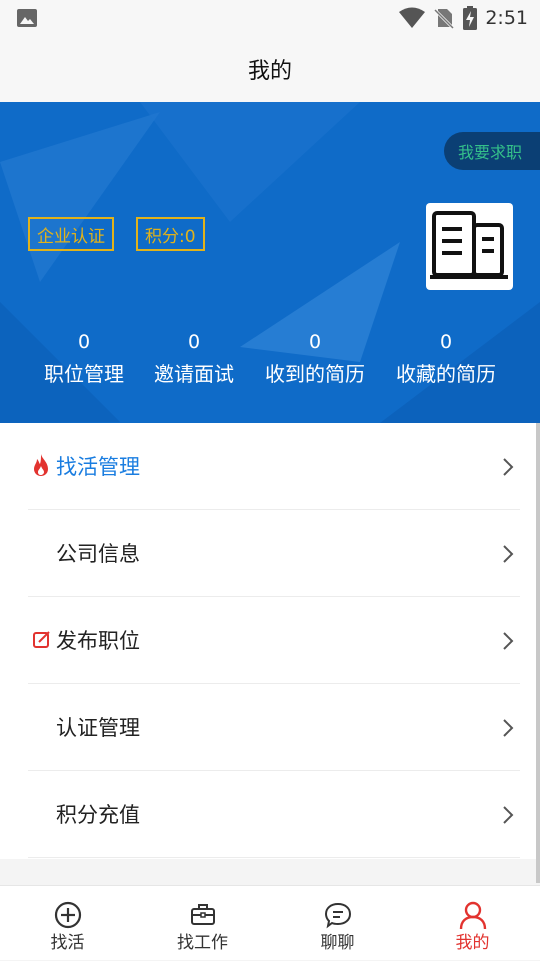 This screenshot has height=961, width=540. I want to click on page-title: 我的, so click(269, 71).